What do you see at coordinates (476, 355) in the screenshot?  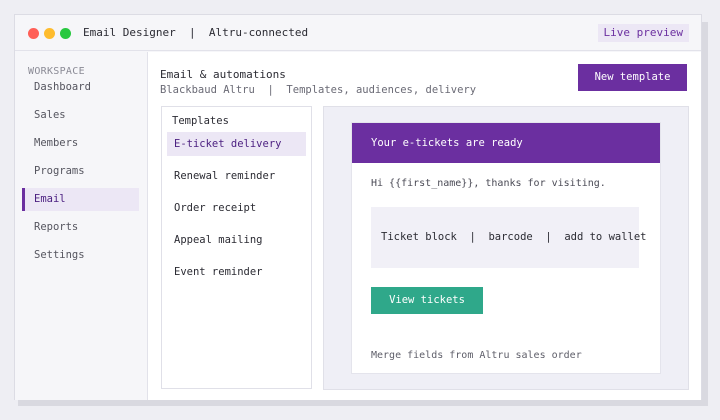 I see `merge-fields-note: Merge fields from Altru sales order` at bounding box center [476, 355].